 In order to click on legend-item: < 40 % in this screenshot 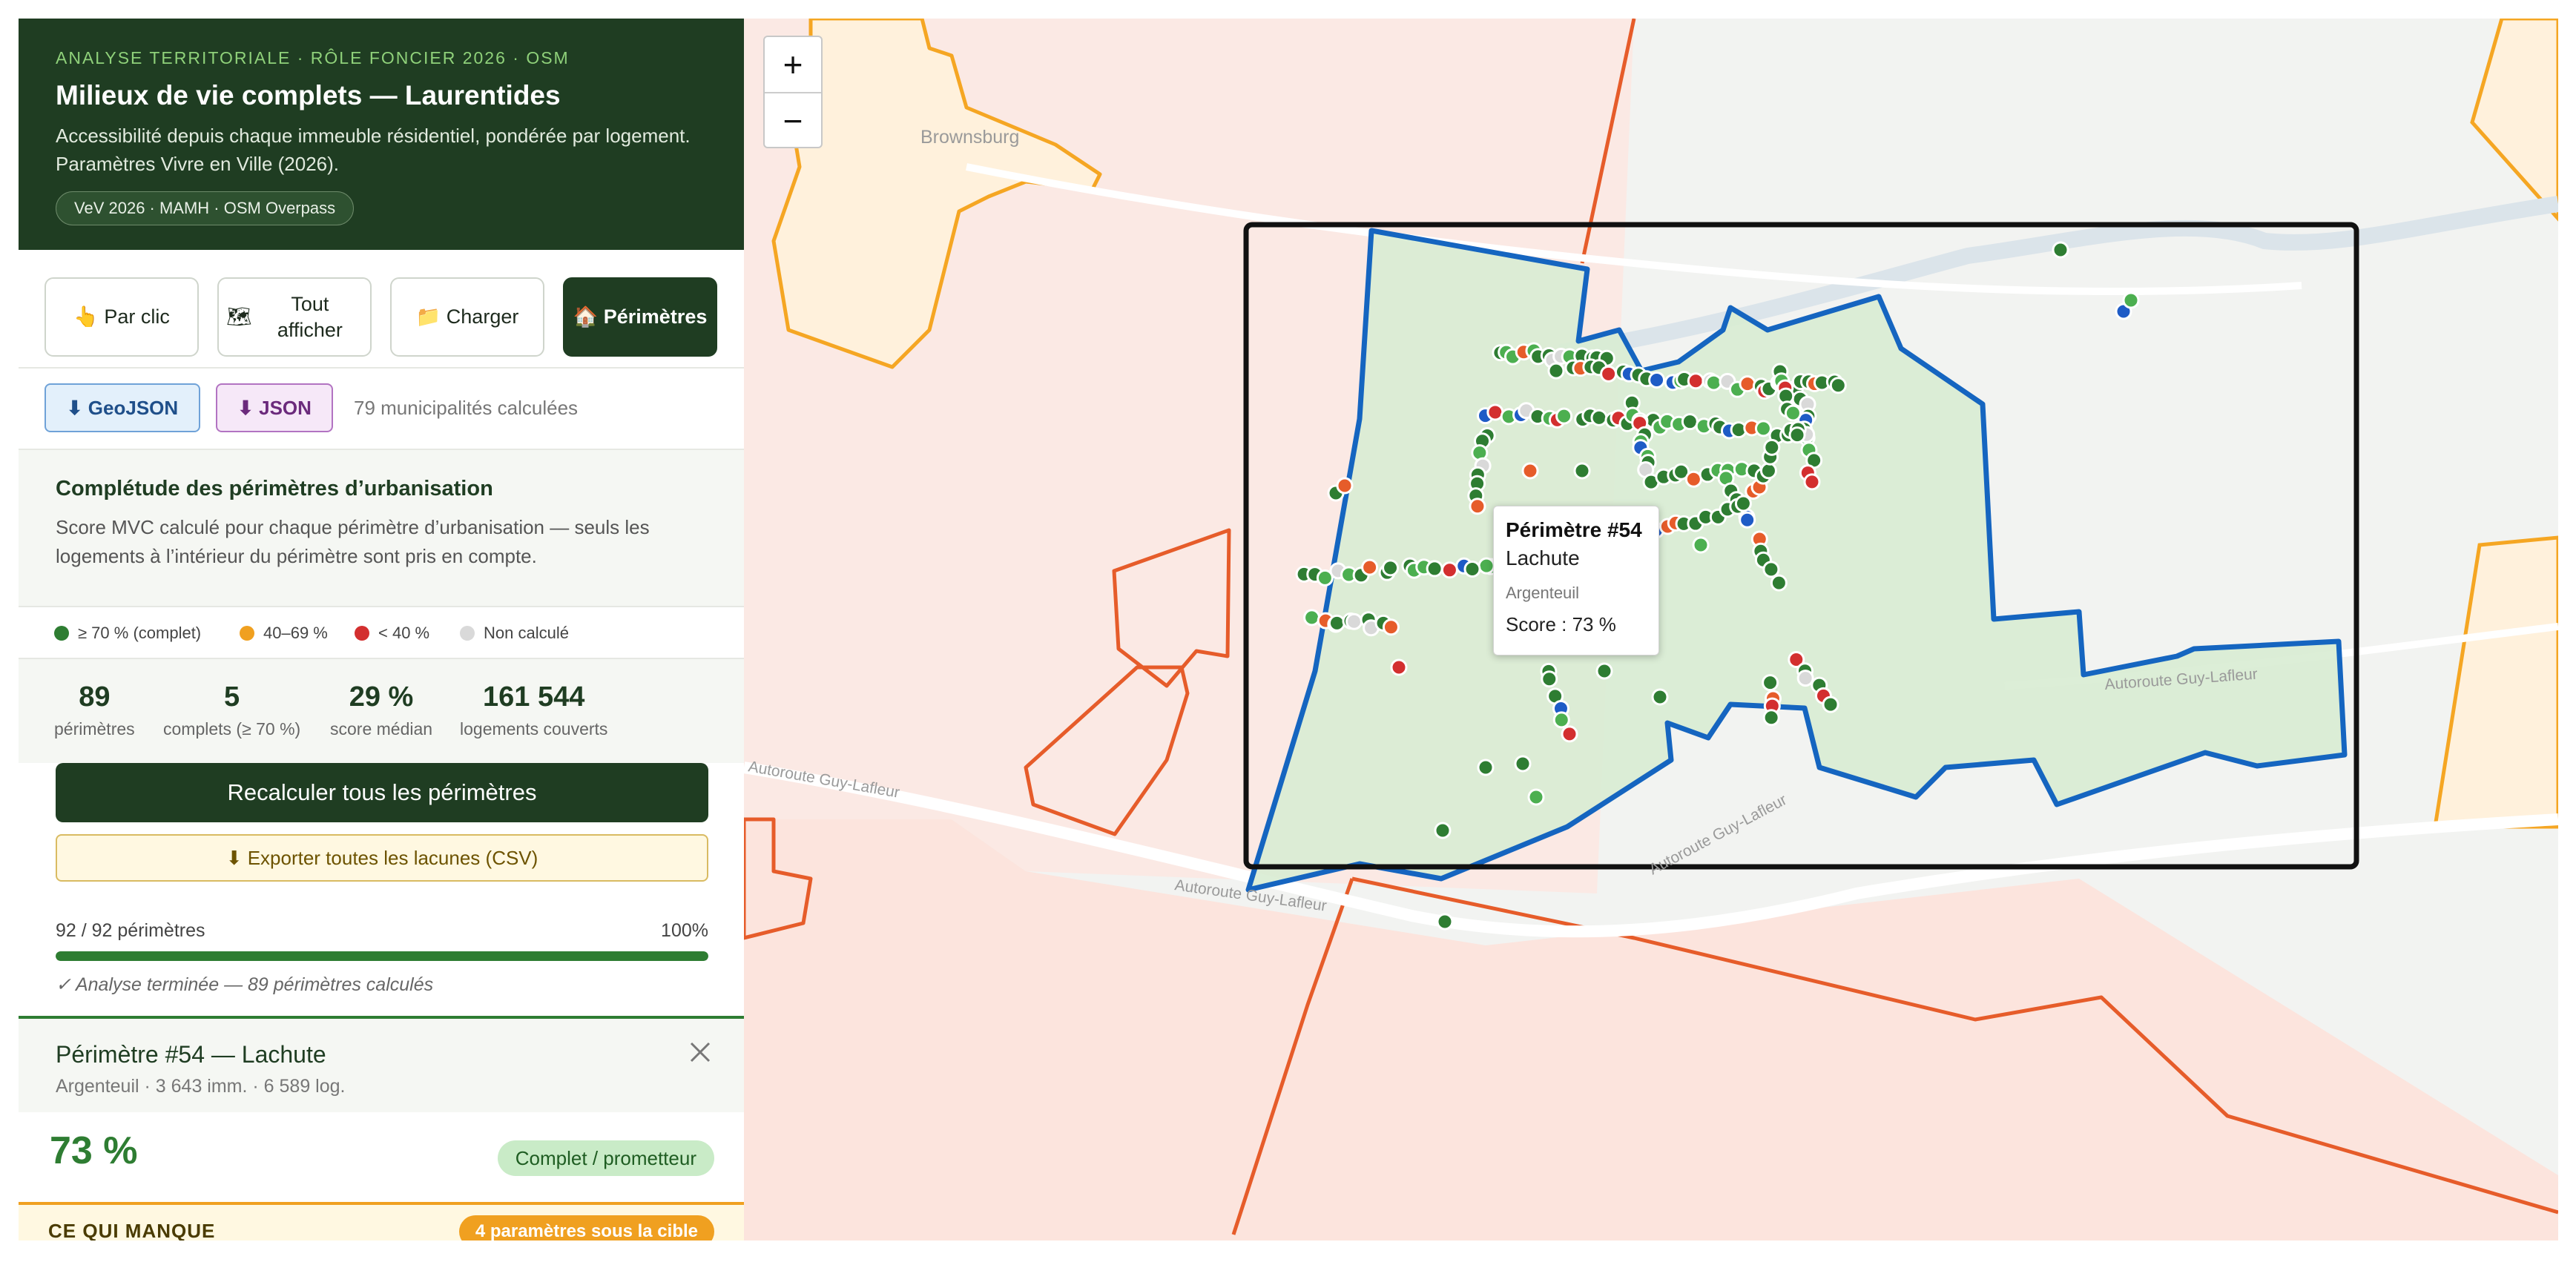, I will do `click(392, 633)`.